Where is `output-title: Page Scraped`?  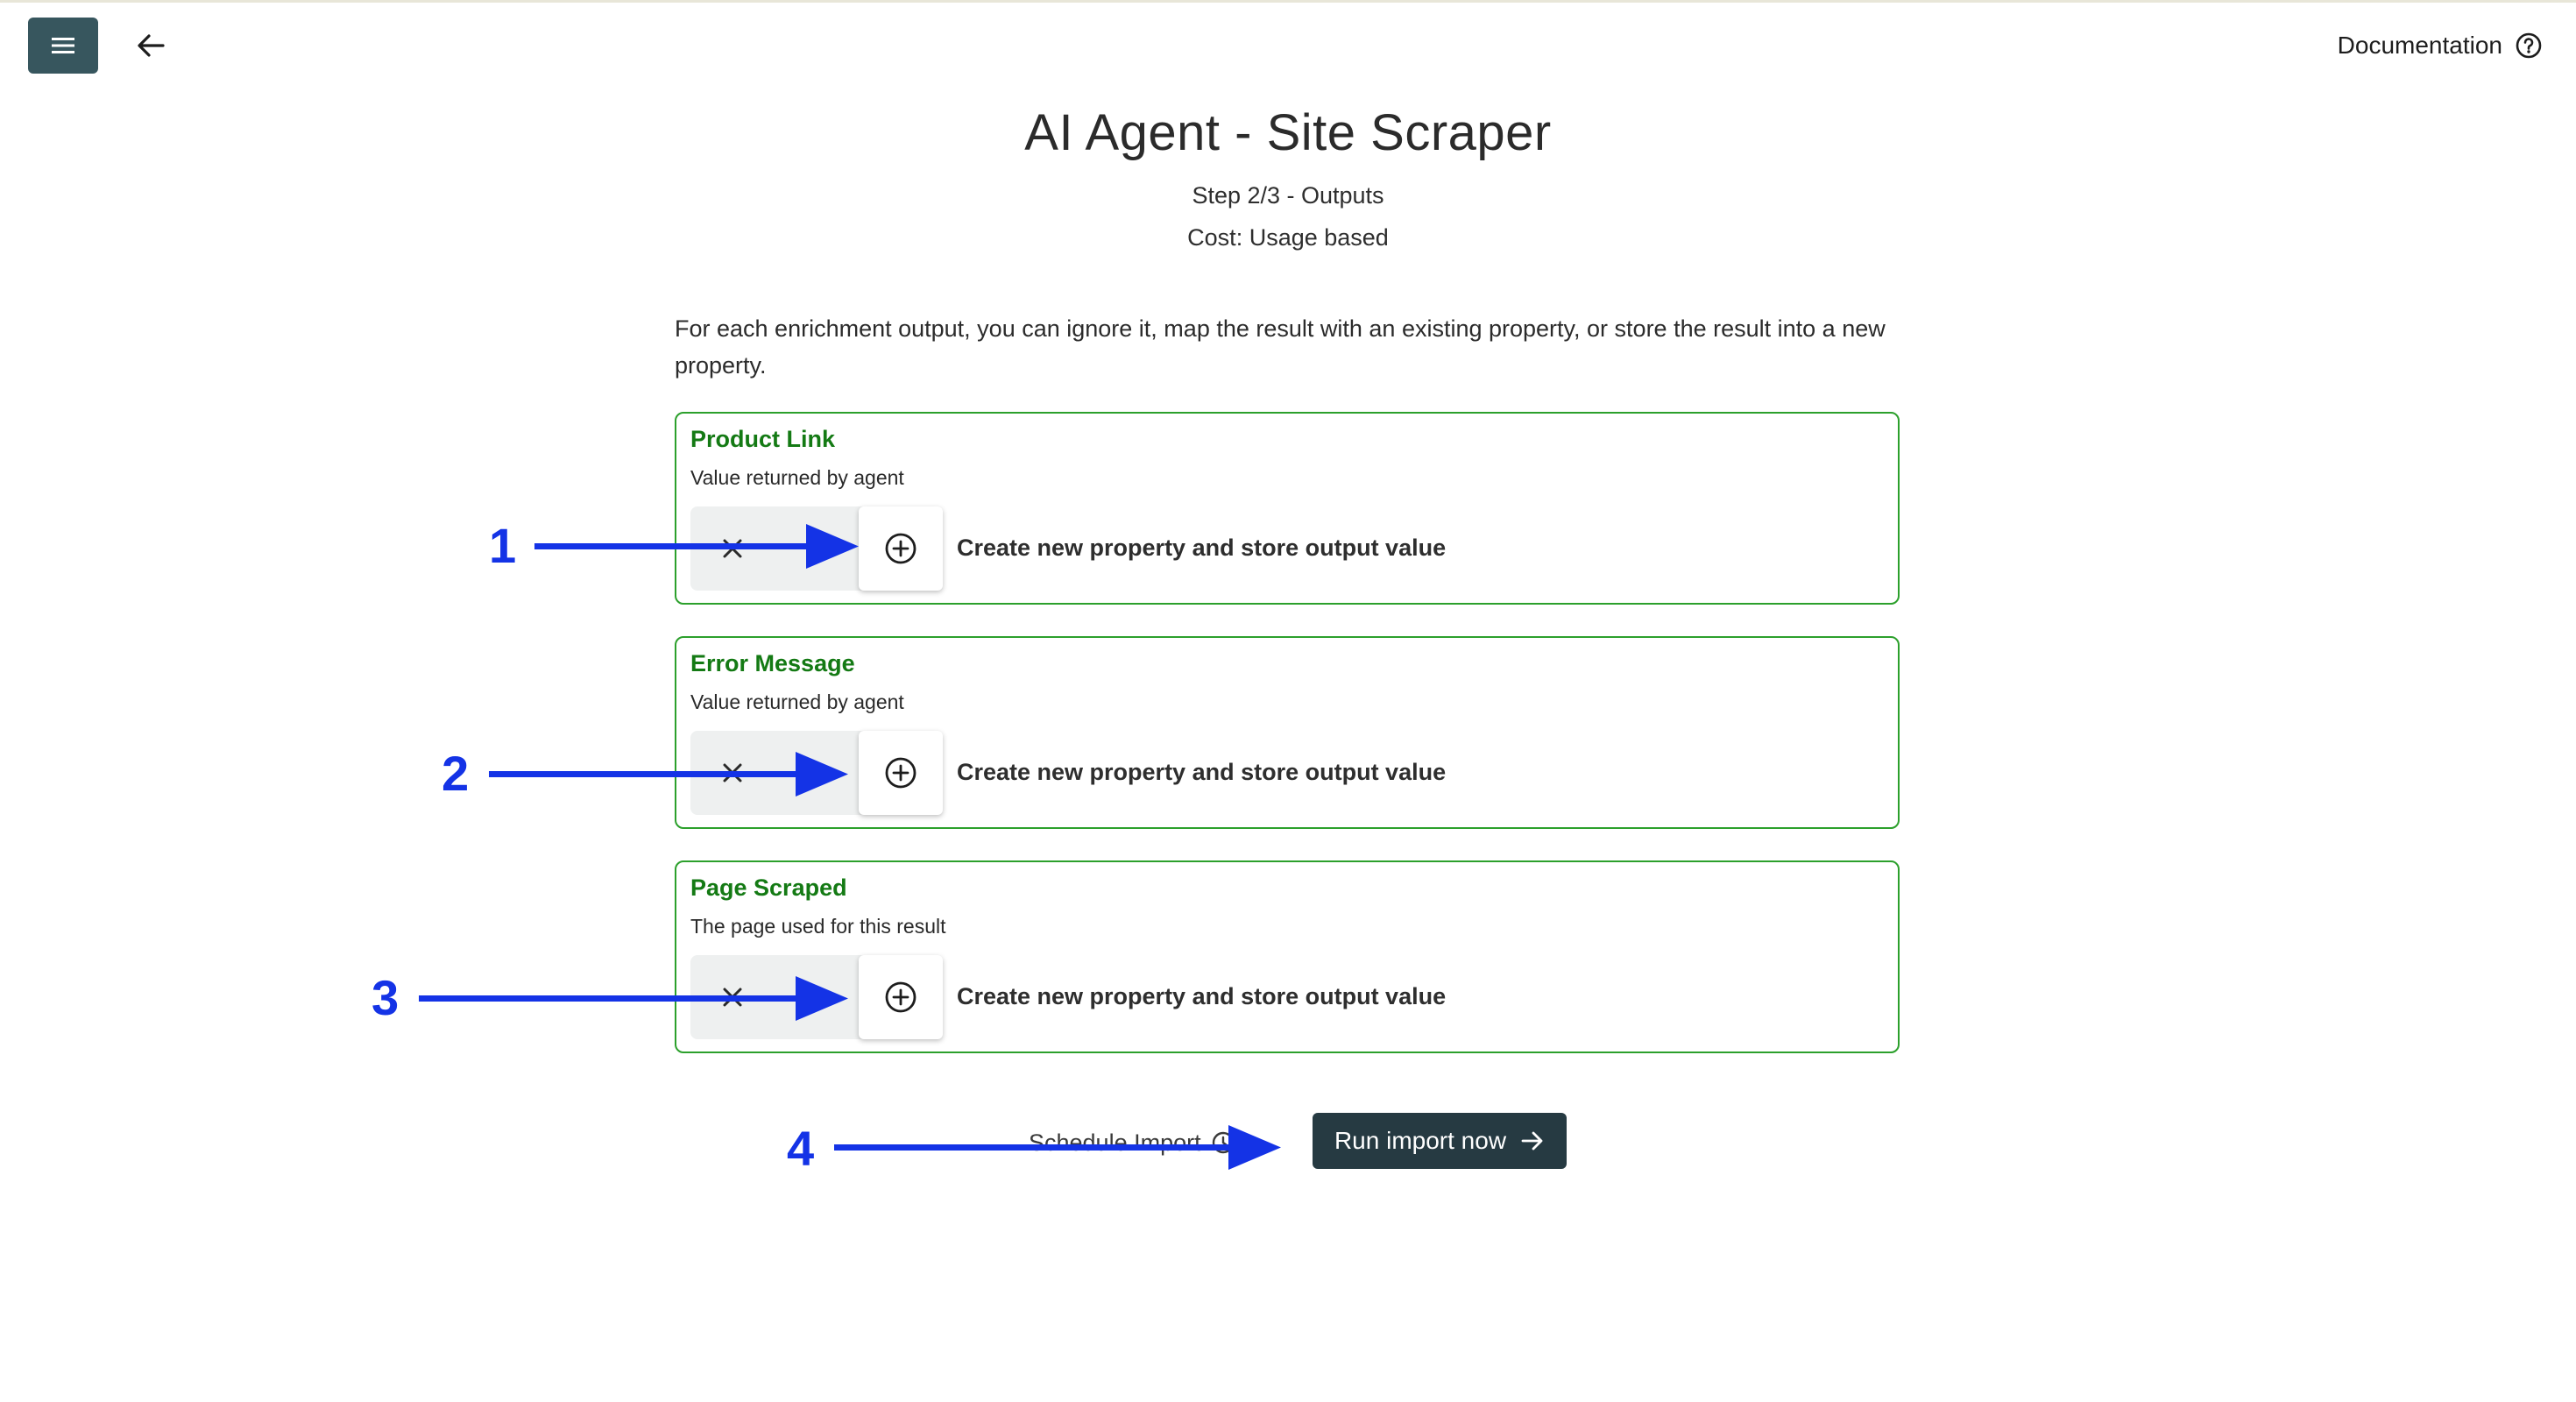
output-title: Page Scraped is located at coordinates (768, 887).